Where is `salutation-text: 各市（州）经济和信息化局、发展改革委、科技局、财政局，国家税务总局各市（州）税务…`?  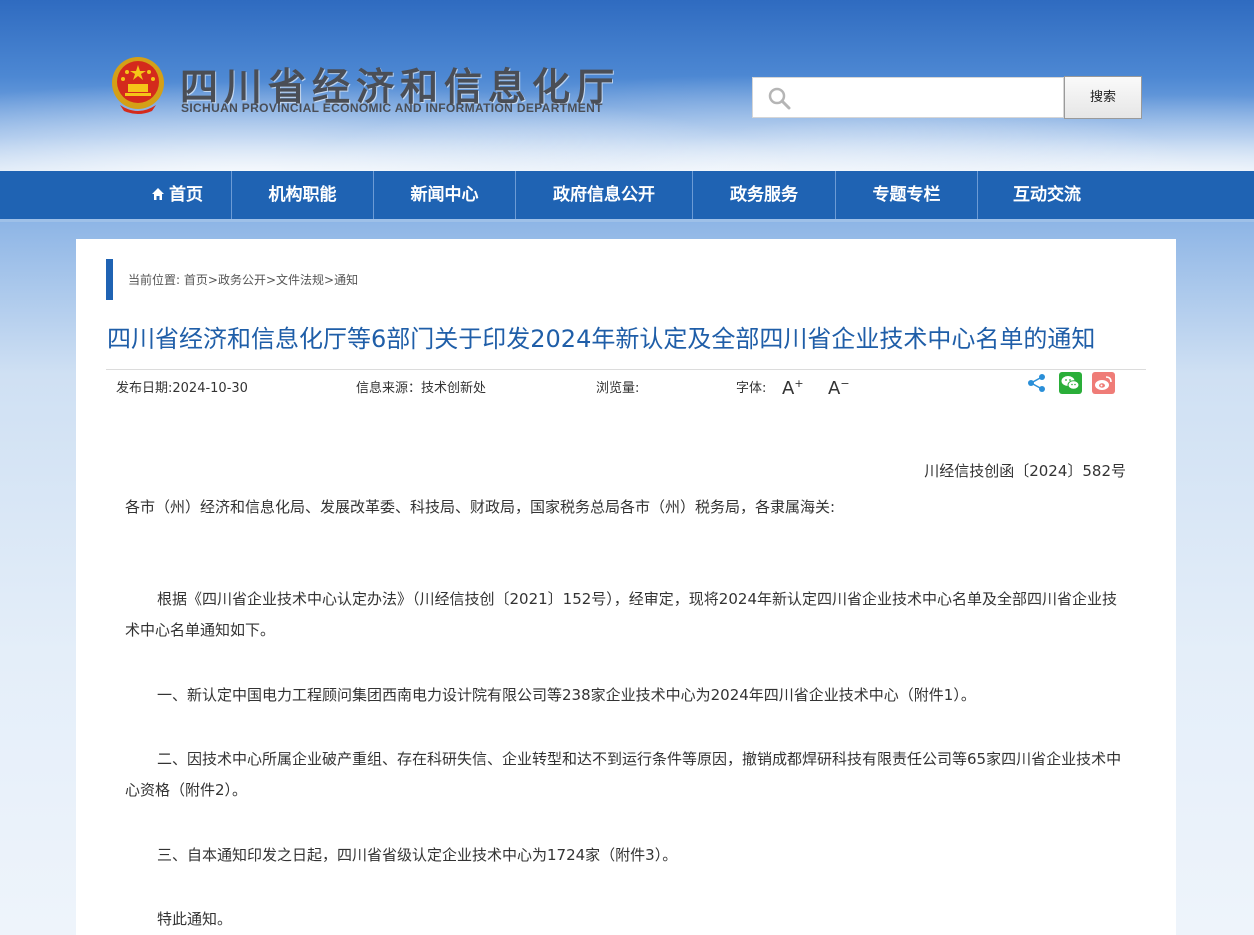
salutation-text: 各市（州）经济和信息化局、发展改革委、科技局、财政局，国家税务总局各市（州）税务… is located at coordinates (480, 507).